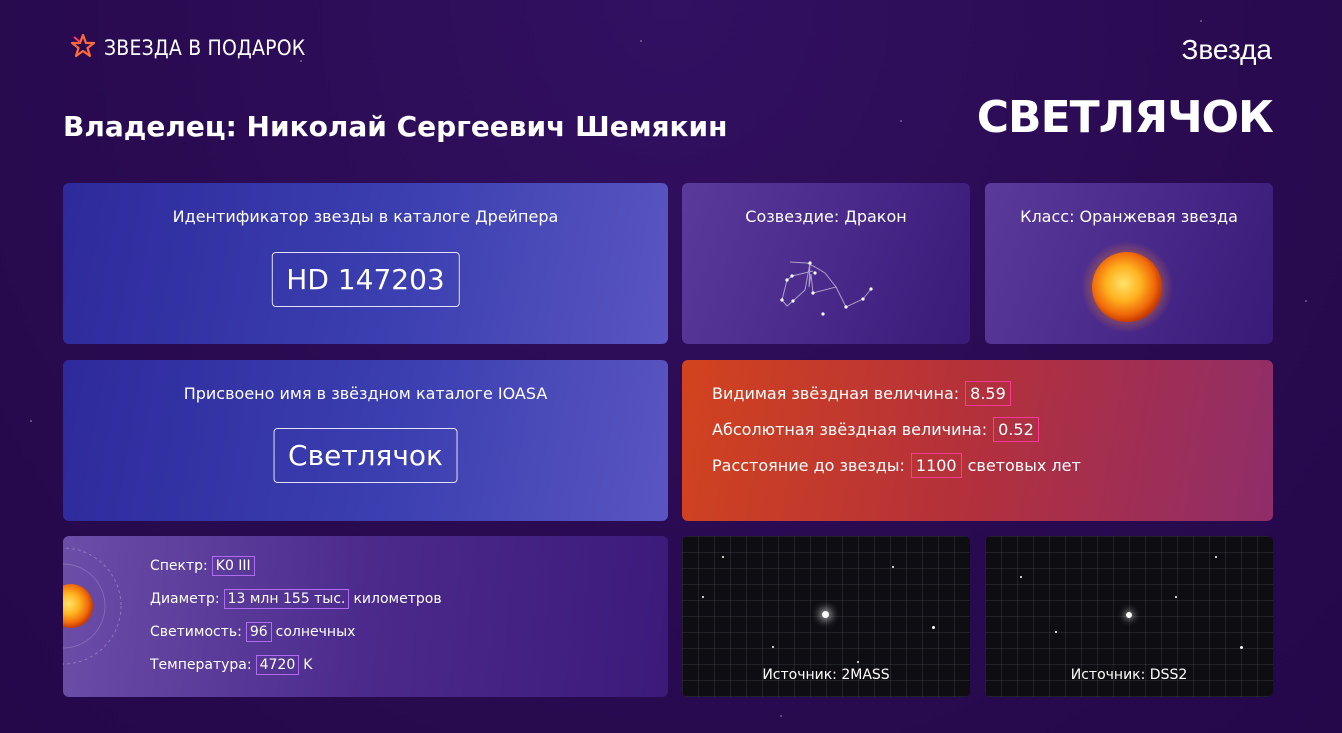 This screenshot has height=733, width=1342. Describe the element at coordinates (365, 216) in the screenshot. I see `catalog-card-title: Идентификатор звезды в каталоге Дрейпера` at that location.